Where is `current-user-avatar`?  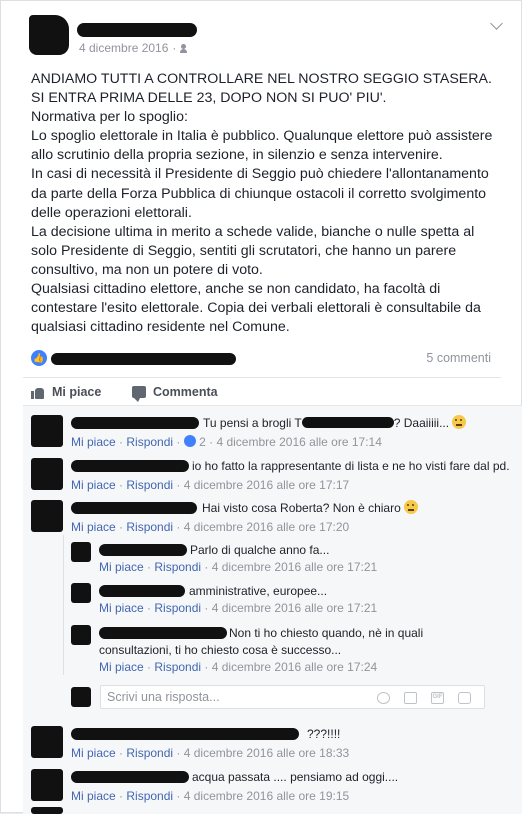
current-user-avatar is located at coordinates (81, 697).